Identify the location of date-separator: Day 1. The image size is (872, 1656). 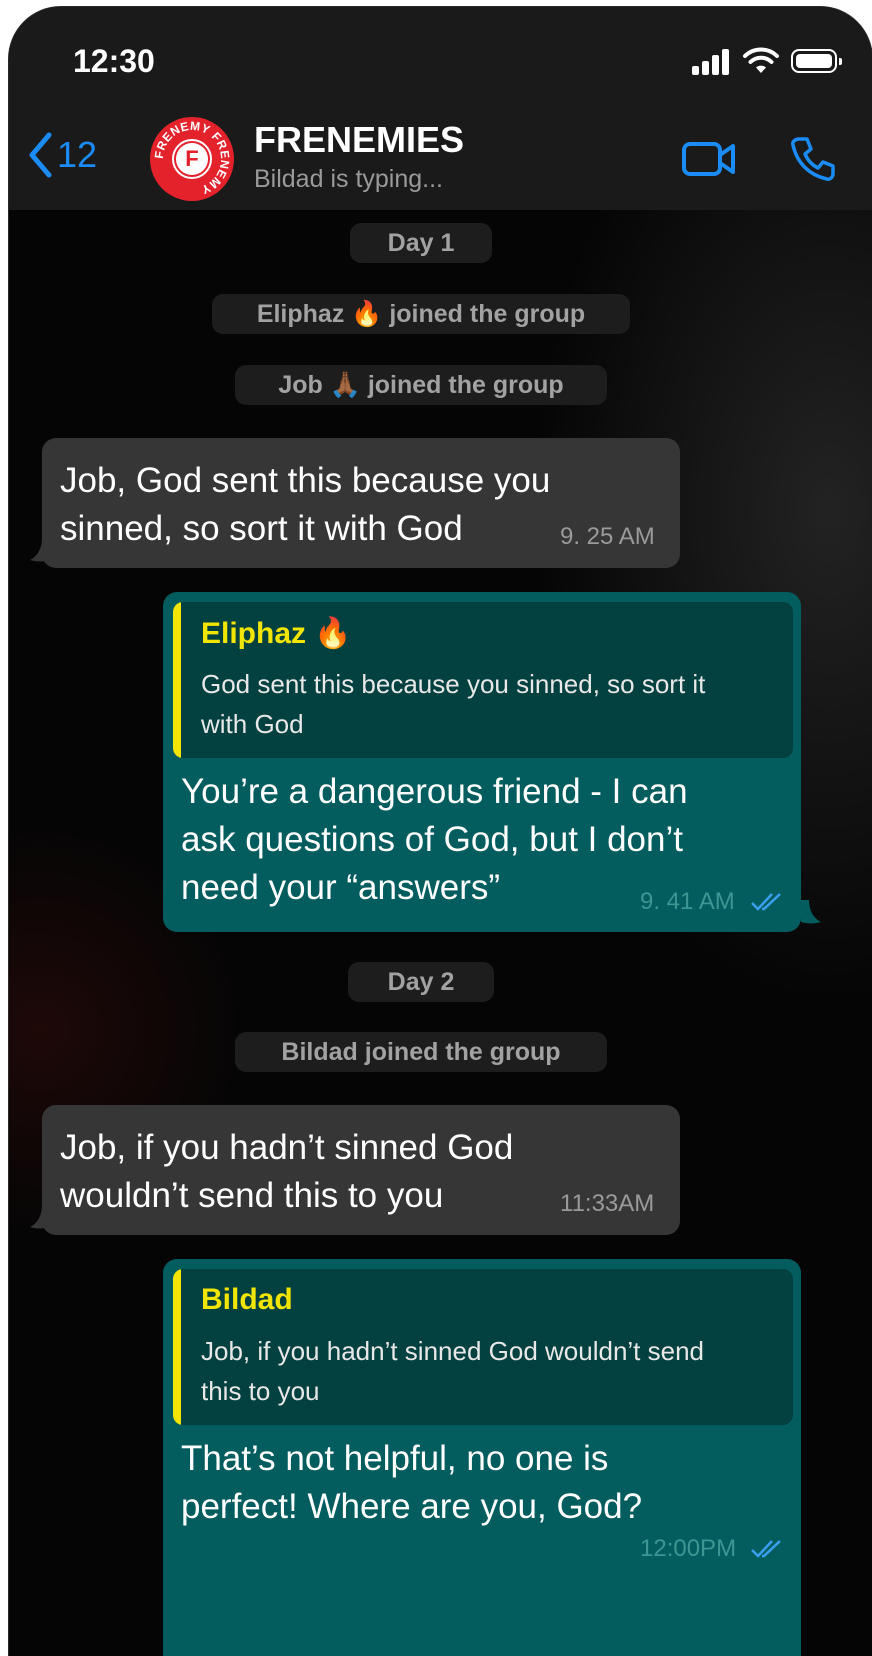
(421, 243).